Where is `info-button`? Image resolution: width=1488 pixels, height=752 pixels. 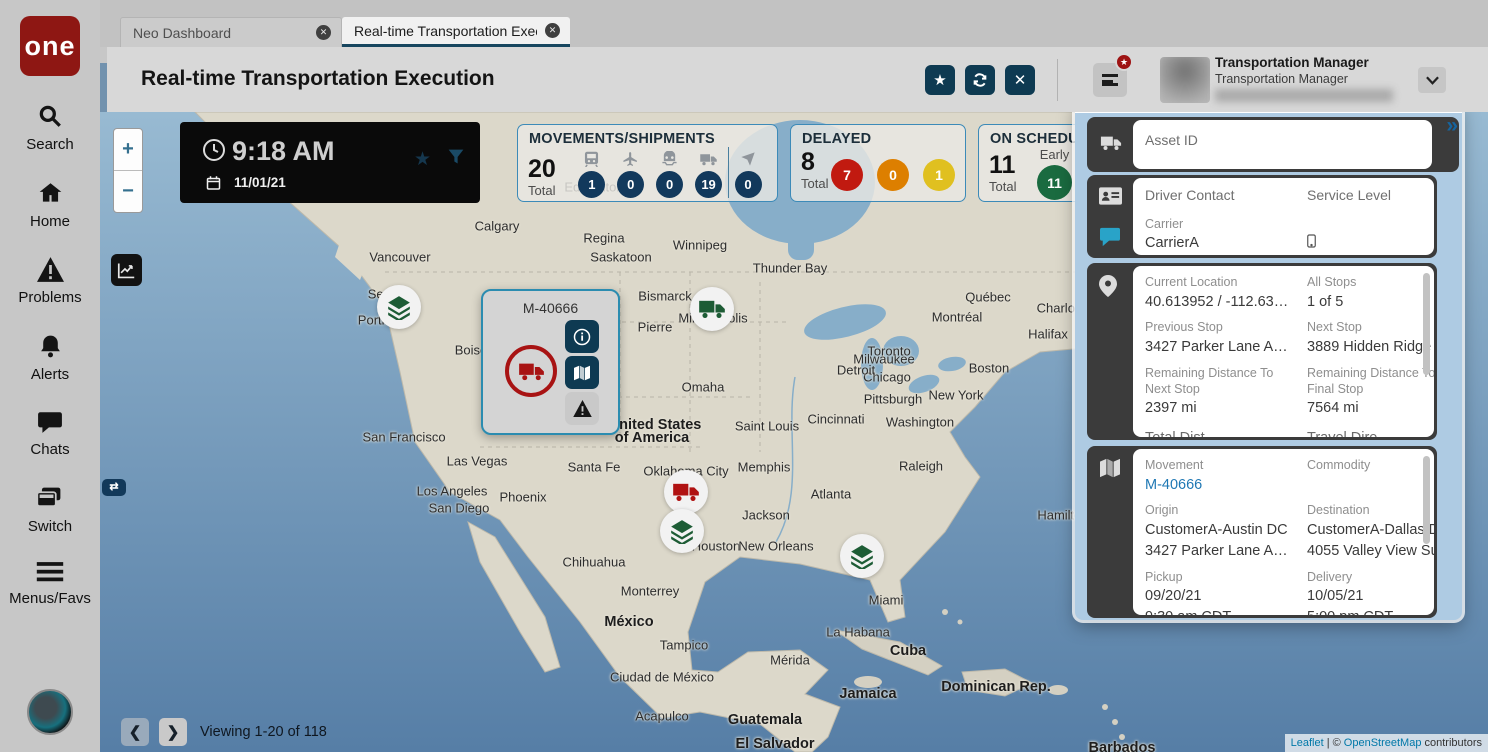
info-button is located at coordinates (582, 336).